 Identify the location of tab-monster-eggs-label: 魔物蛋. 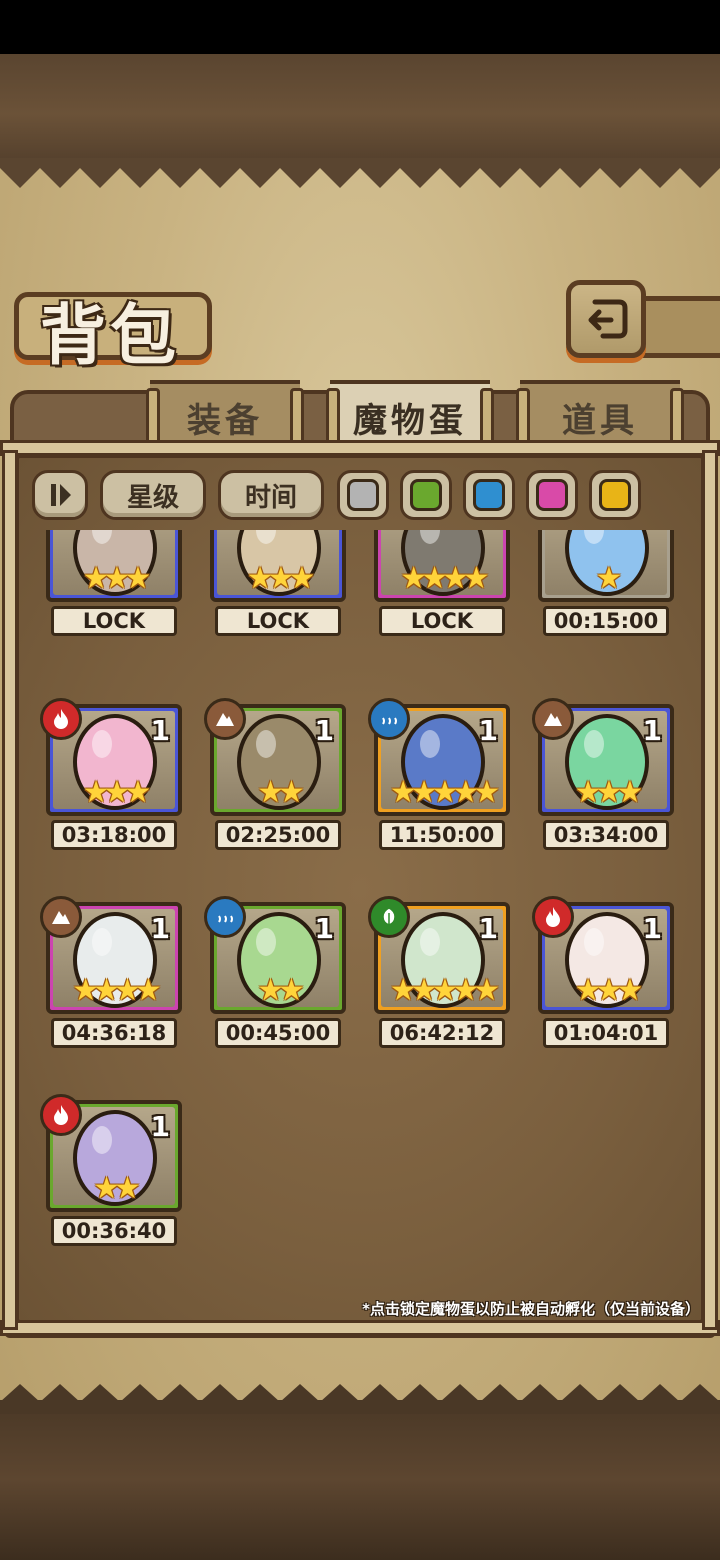
(410, 420).